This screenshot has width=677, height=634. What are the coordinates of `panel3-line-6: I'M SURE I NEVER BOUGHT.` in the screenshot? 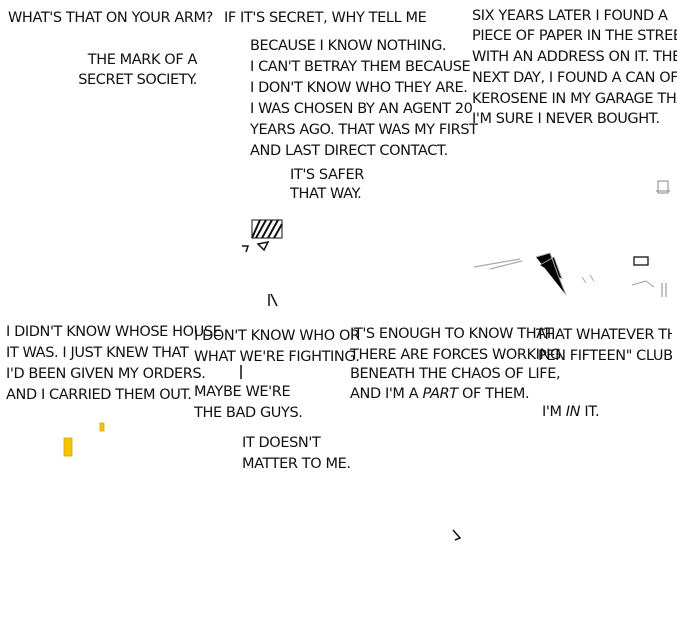 It's located at (566, 119).